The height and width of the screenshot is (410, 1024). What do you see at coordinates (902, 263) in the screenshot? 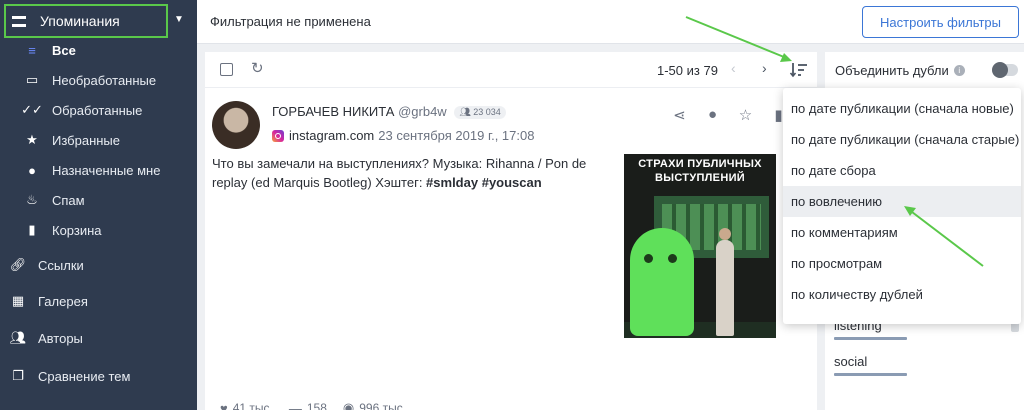
I see `sort-option-views: по просмотрам` at bounding box center [902, 263].